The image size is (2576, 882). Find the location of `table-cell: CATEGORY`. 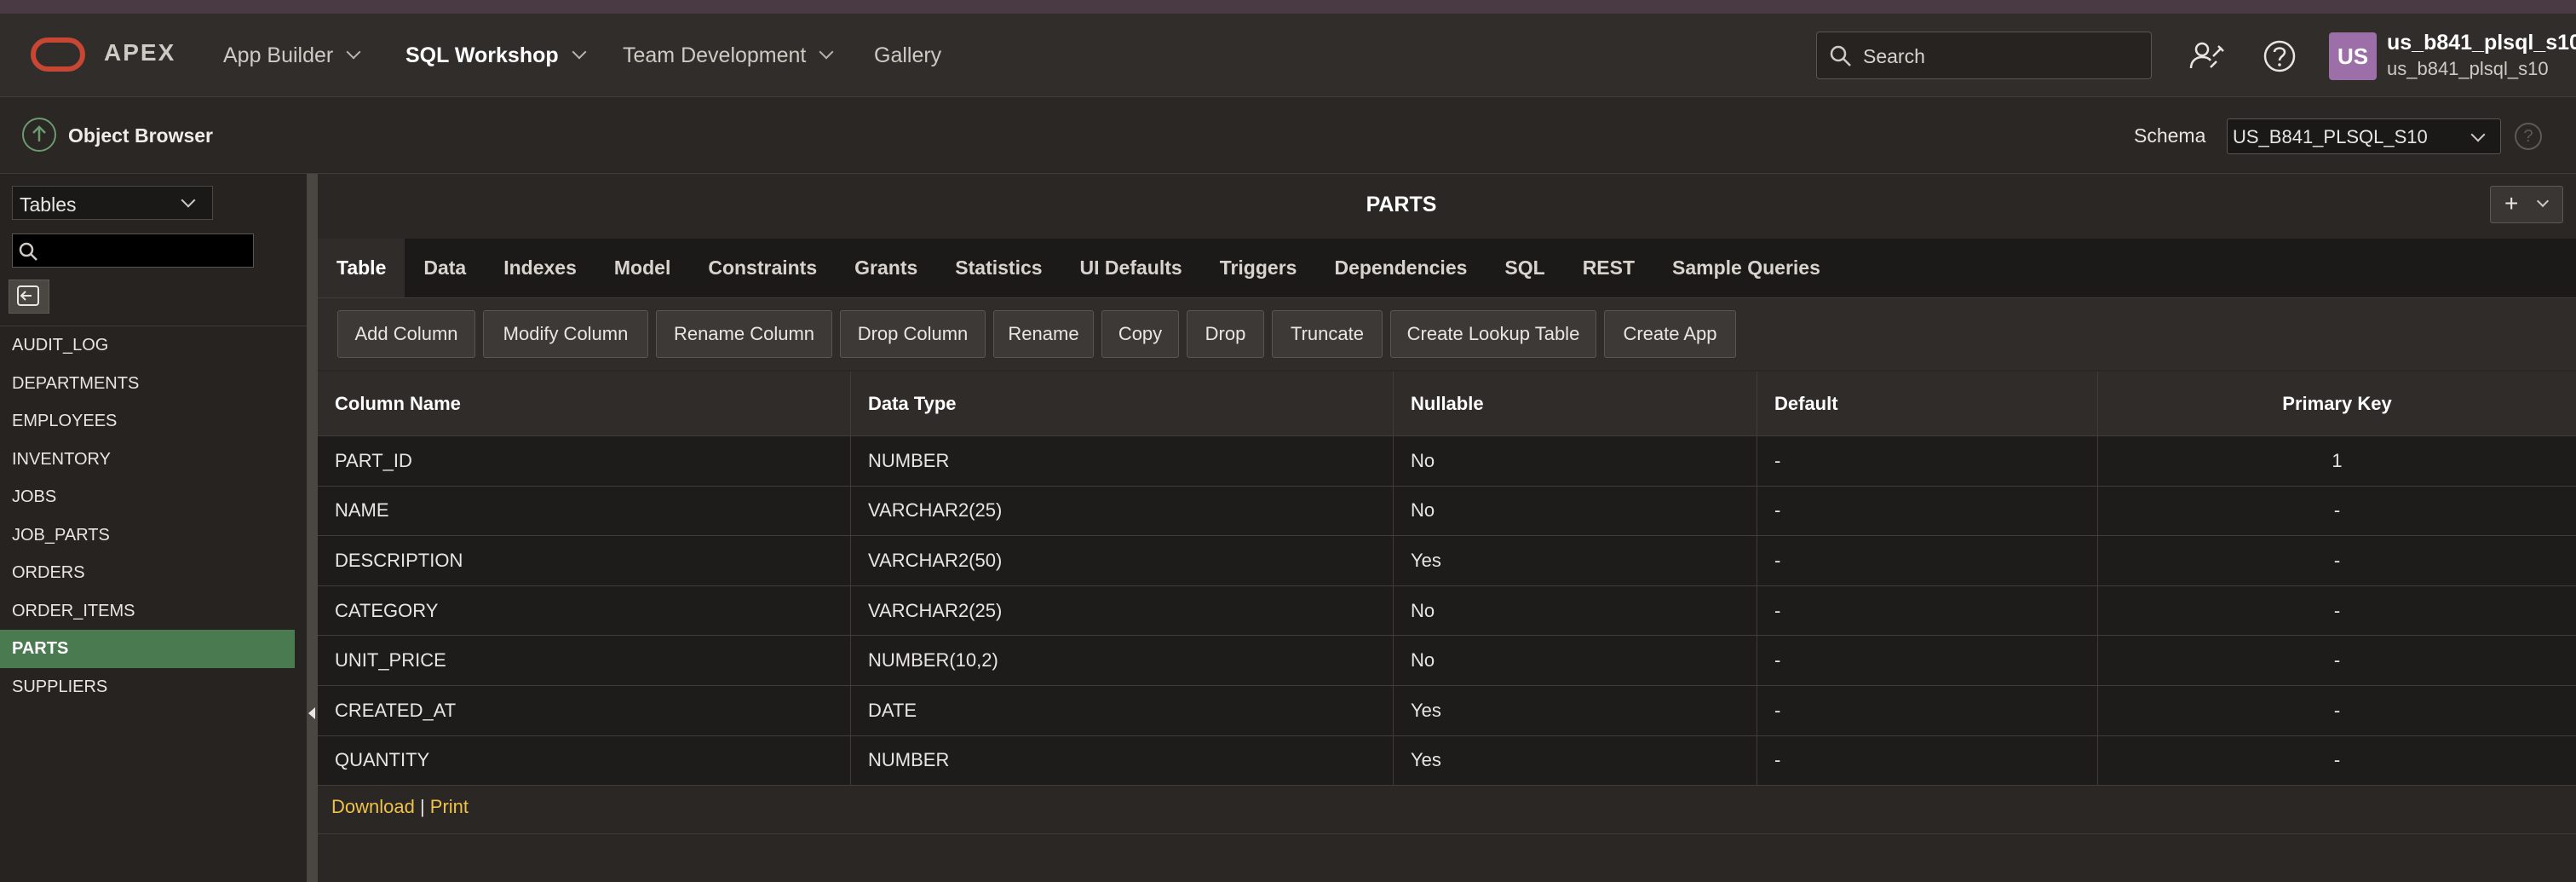

table-cell: CATEGORY is located at coordinates (387, 610).